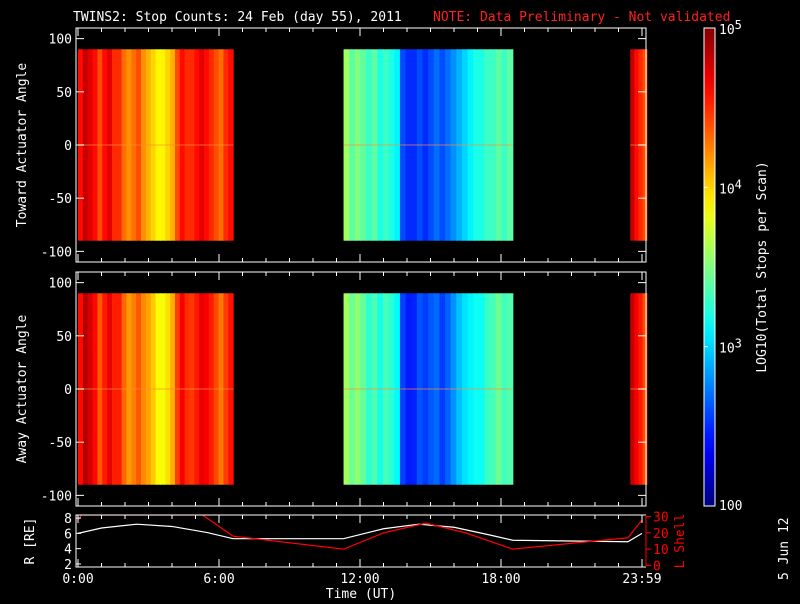 The width and height of the screenshot is (800, 604). I want to click on radius-axis-label: R [RE], so click(30, 541).